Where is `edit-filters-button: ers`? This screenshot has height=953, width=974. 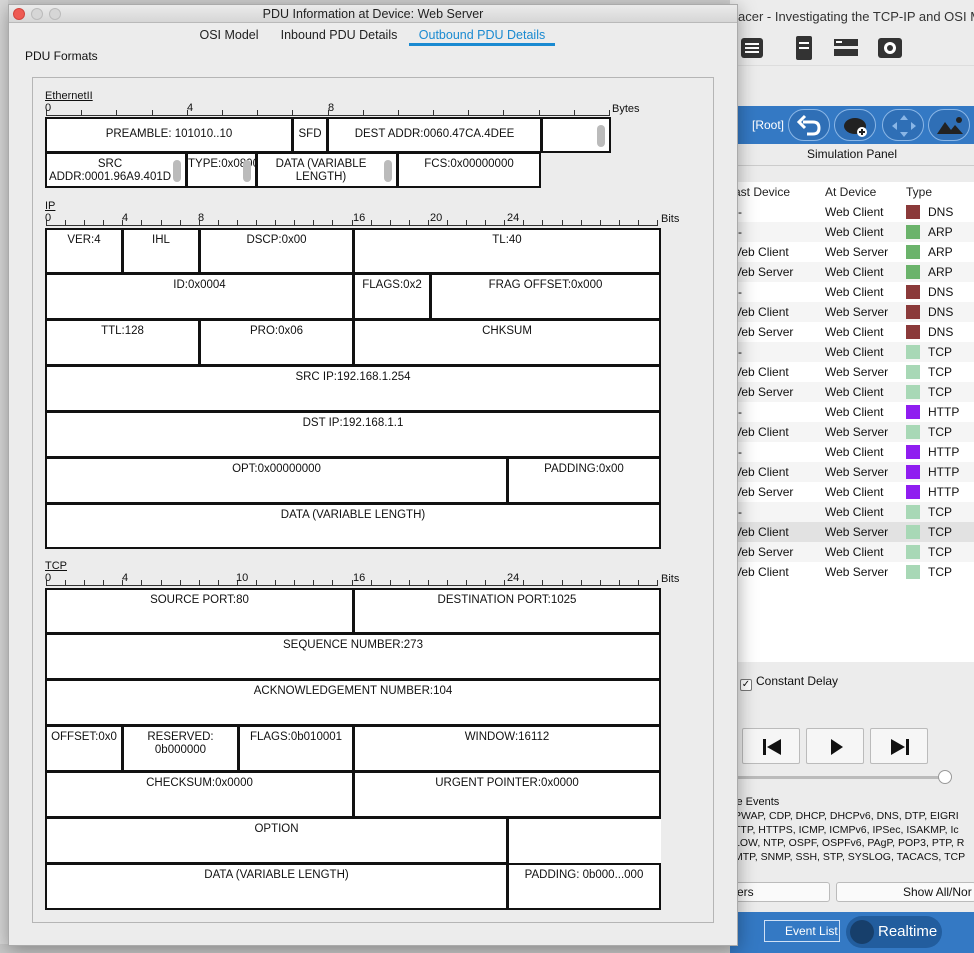 edit-filters-button: ers is located at coordinates (780, 892).